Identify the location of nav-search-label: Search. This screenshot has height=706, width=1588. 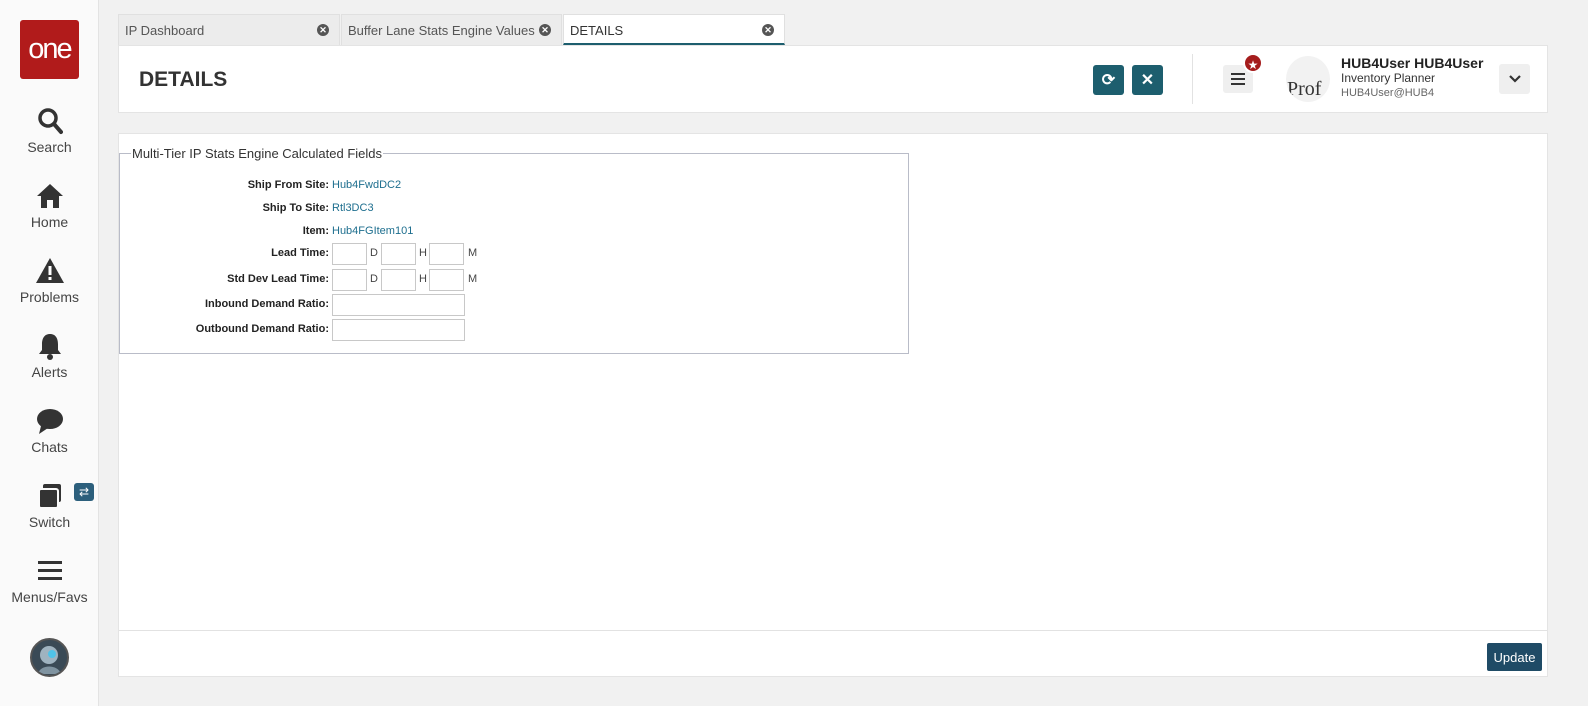
(49, 147).